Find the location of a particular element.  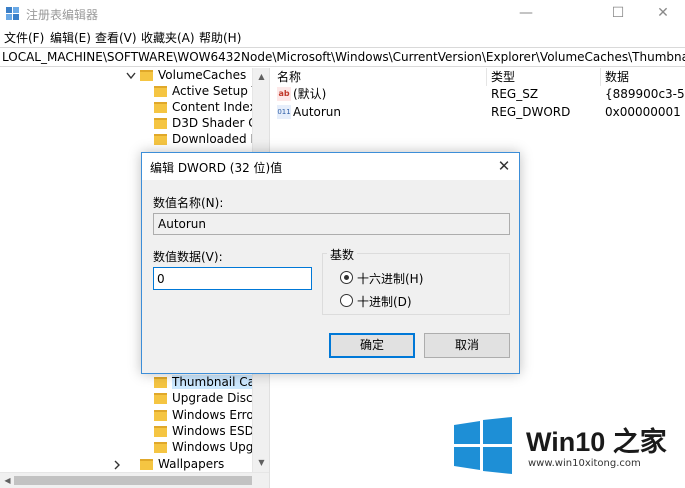

column-header-name: 名称 is located at coordinates (380, 77).